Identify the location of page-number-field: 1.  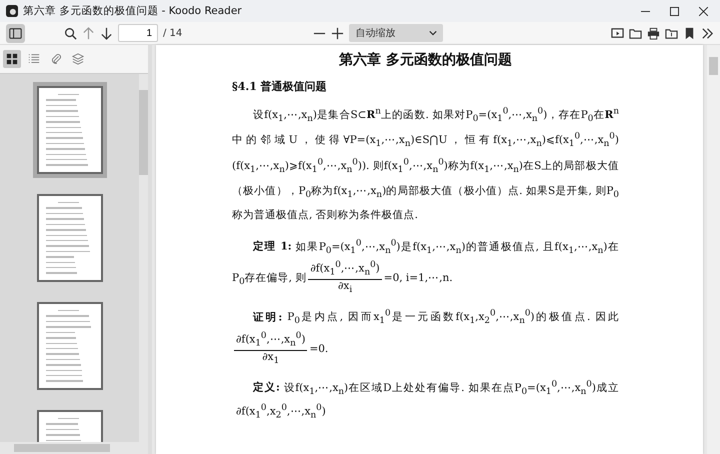
(138, 33).